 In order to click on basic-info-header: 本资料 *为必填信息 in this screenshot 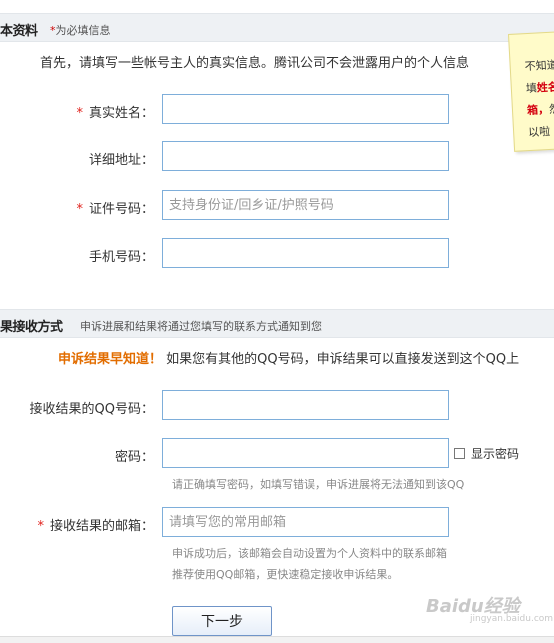, I will do `click(277, 27)`.